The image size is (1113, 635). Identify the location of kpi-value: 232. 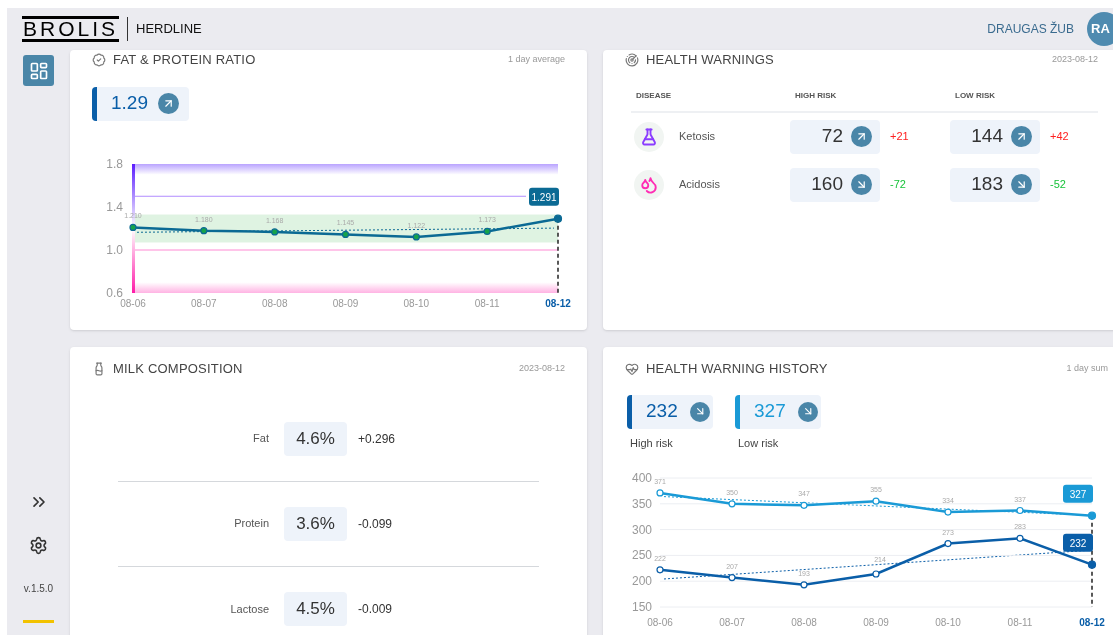
(662, 411).